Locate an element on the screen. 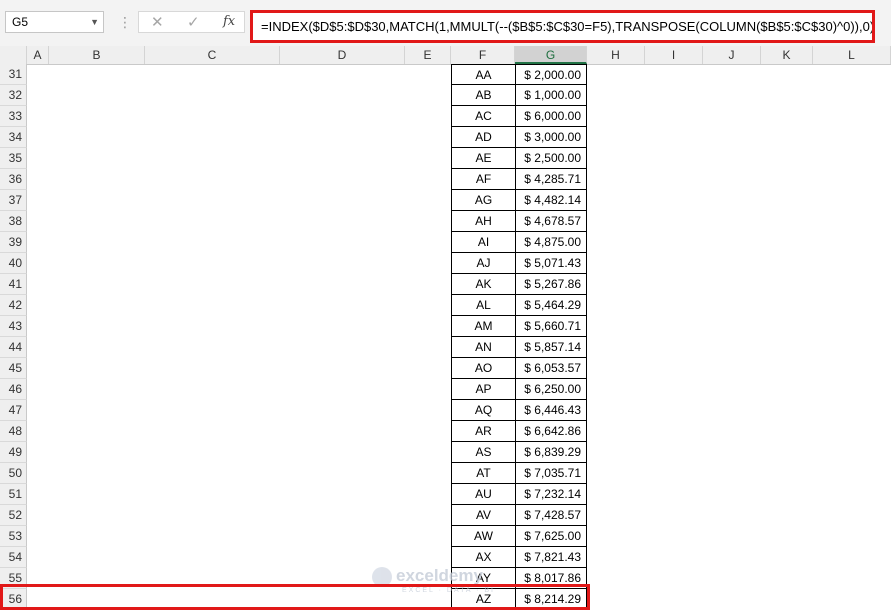 The image size is (891, 613). row-header: 47 is located at coordinates (13, 410).